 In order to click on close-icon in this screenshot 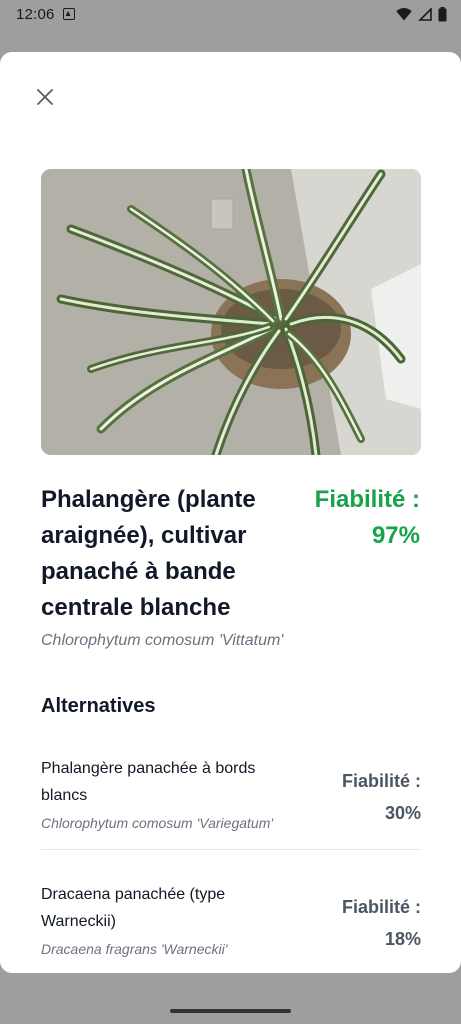, I will do `click(45, 97)`.